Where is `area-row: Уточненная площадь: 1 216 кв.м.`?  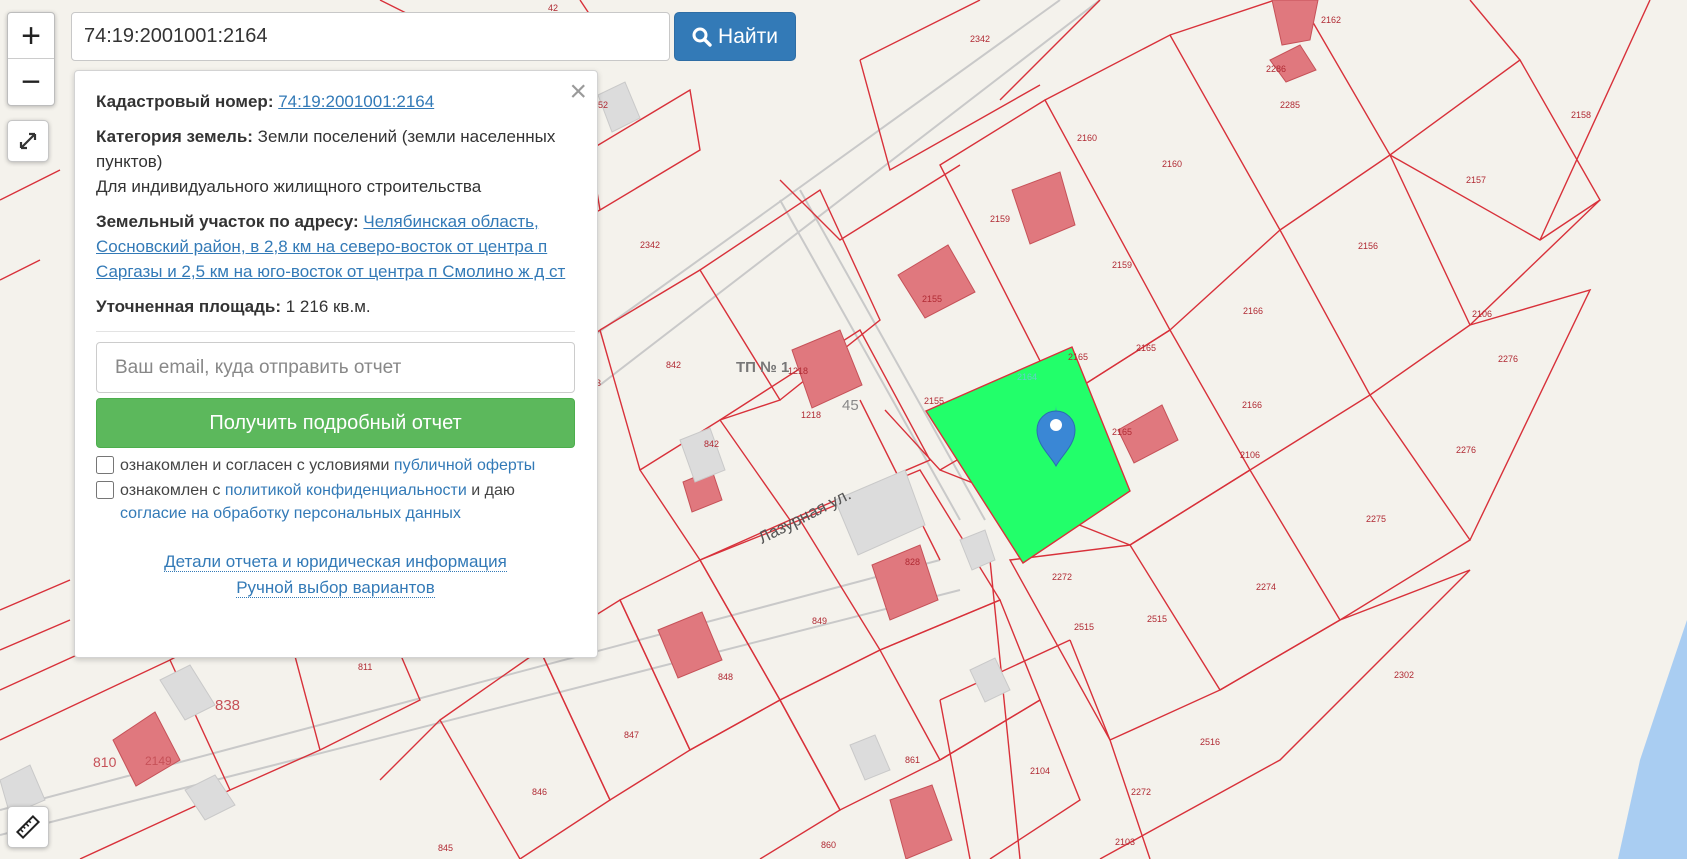
area-row: Уточненная площадь: 1 216 кв.м. is located at coordinates (335, 306).